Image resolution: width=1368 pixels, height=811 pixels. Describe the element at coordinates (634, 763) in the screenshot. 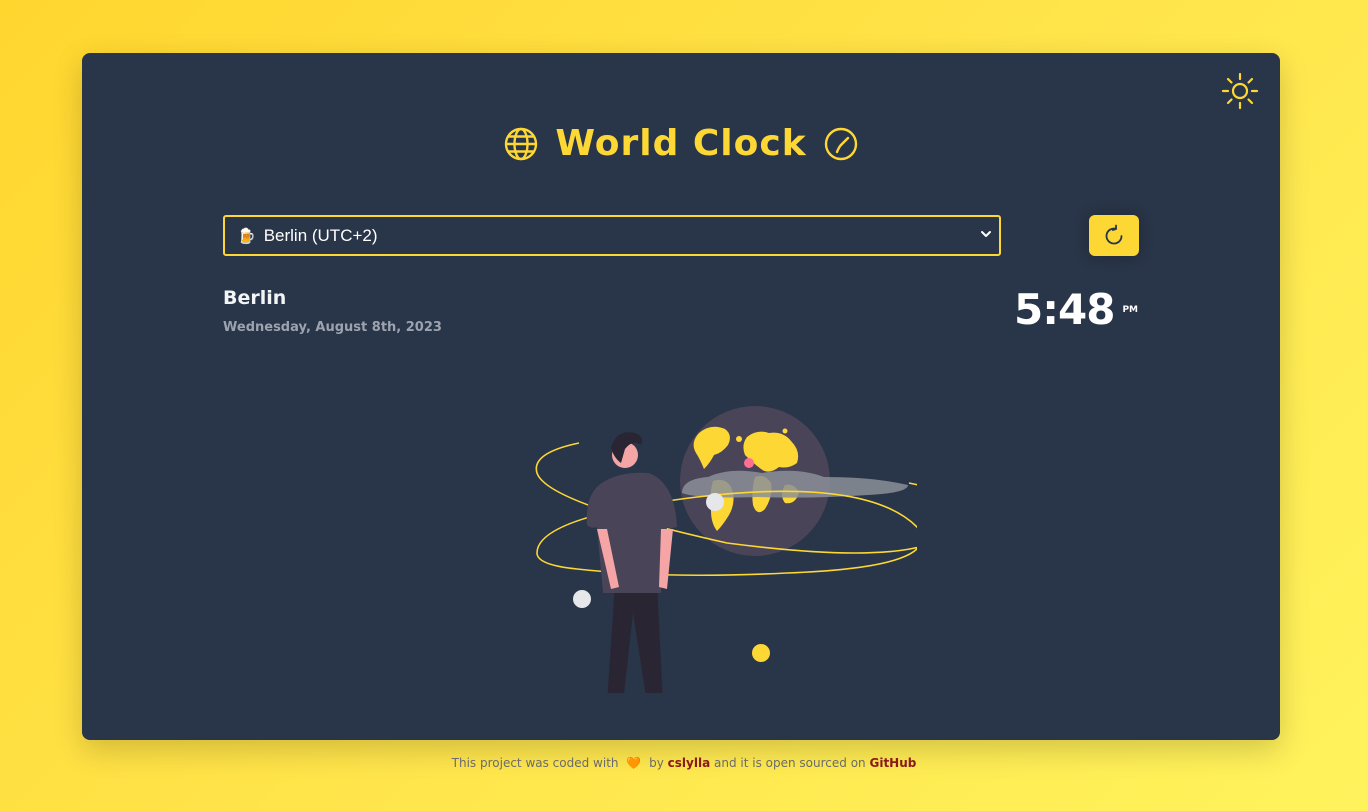

I see `heart-icon: 🧡` at that location.